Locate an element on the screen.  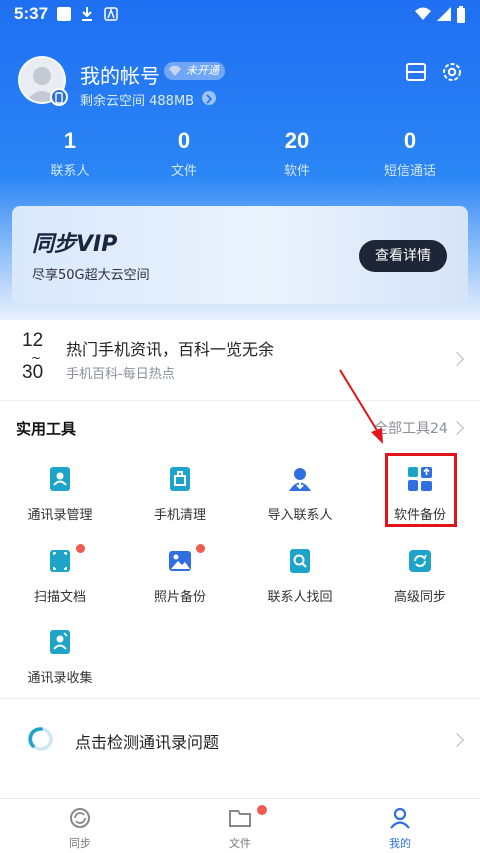
download-icon is located at coordinates (87, 16).